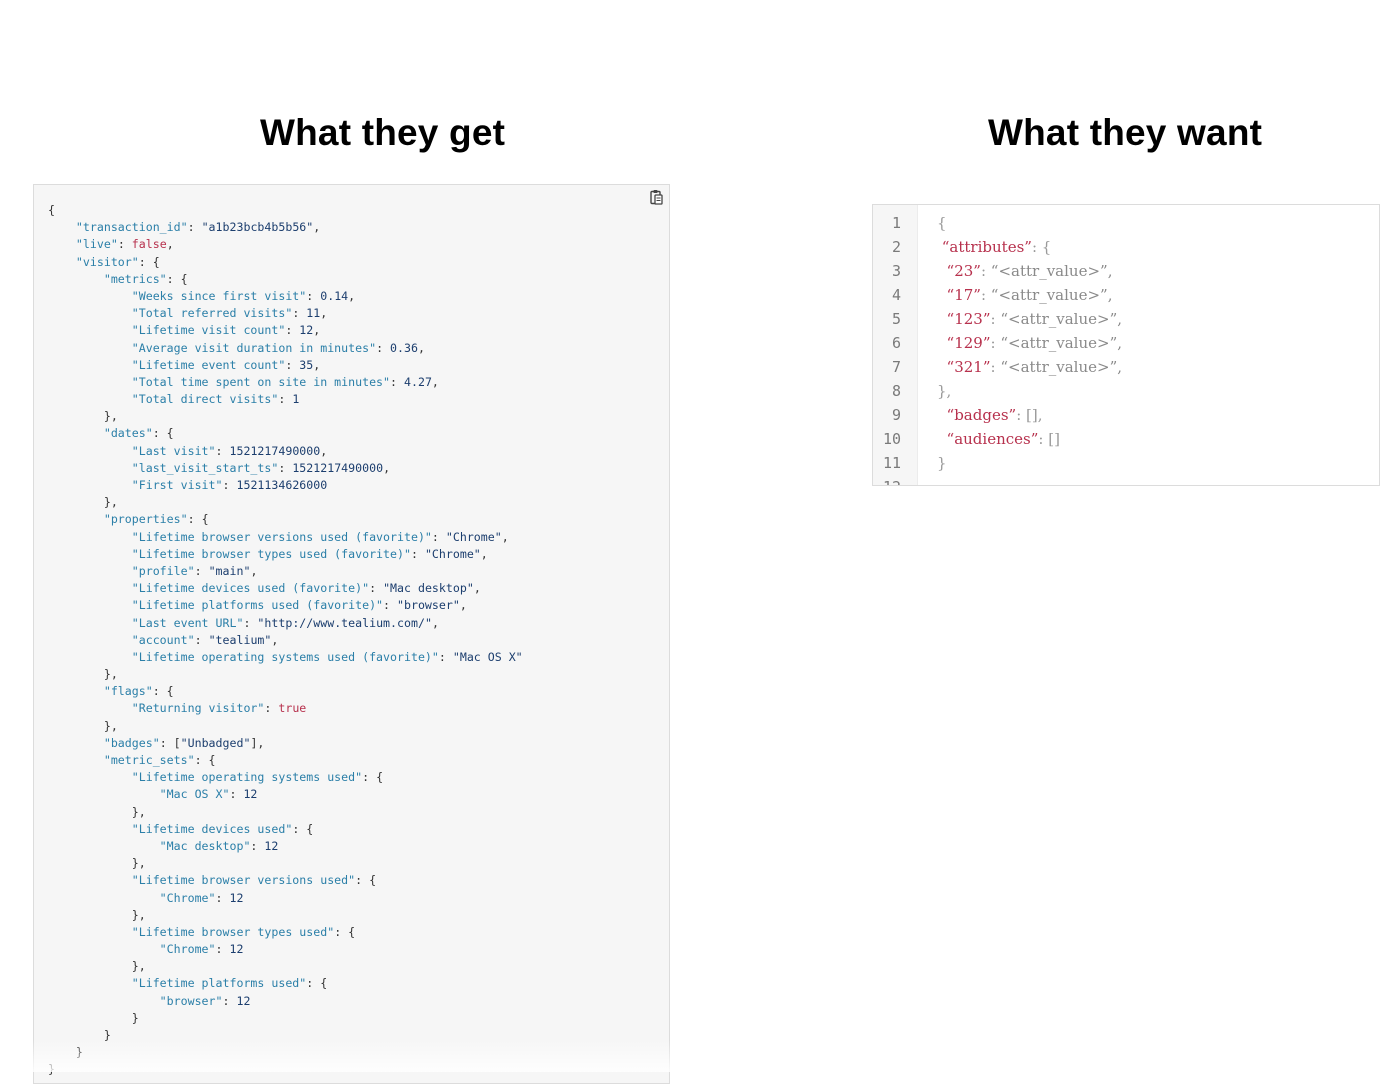 This screenshot has height=1084, width=1380. Describe the element at coordinates (93, 261) in the screenshot. I see `code-token: "visitor"` at that location.